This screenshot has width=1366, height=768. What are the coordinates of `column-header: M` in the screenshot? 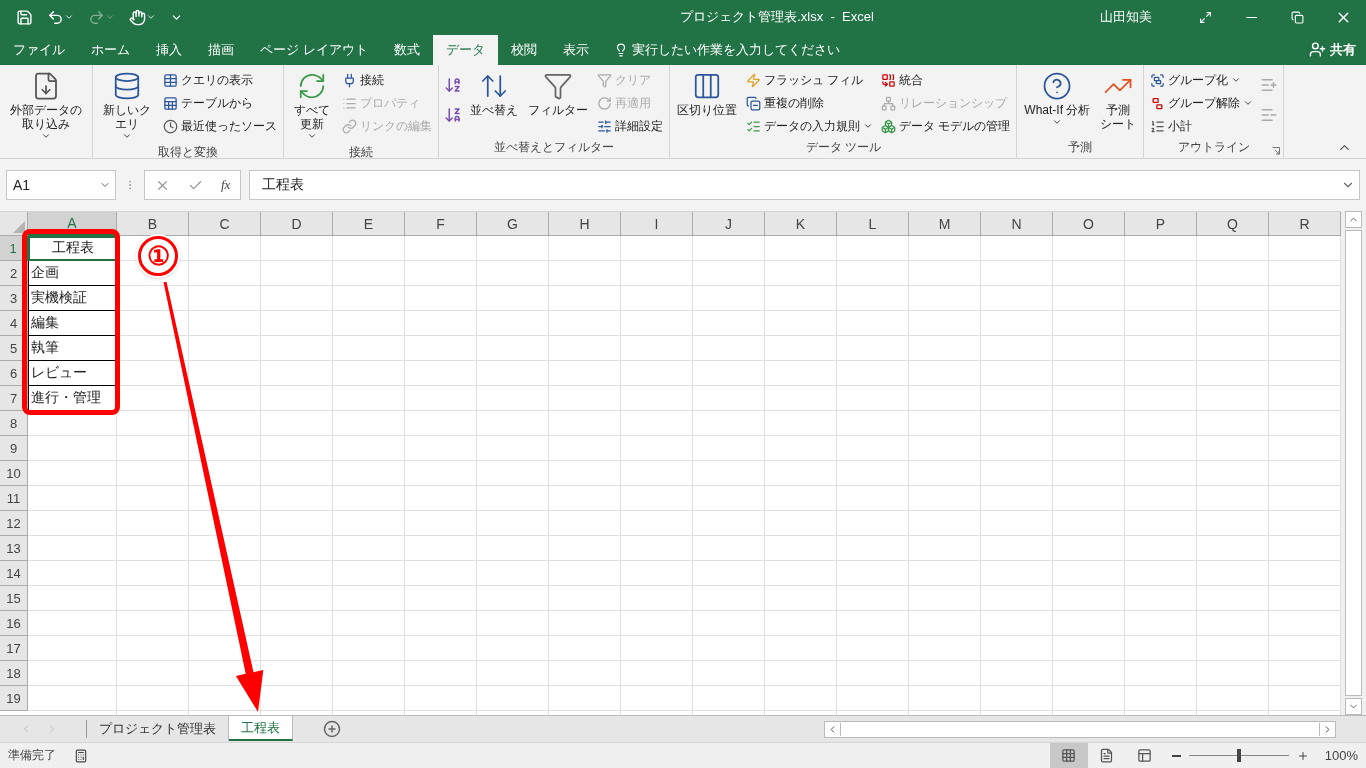 It's located at (945, 224).